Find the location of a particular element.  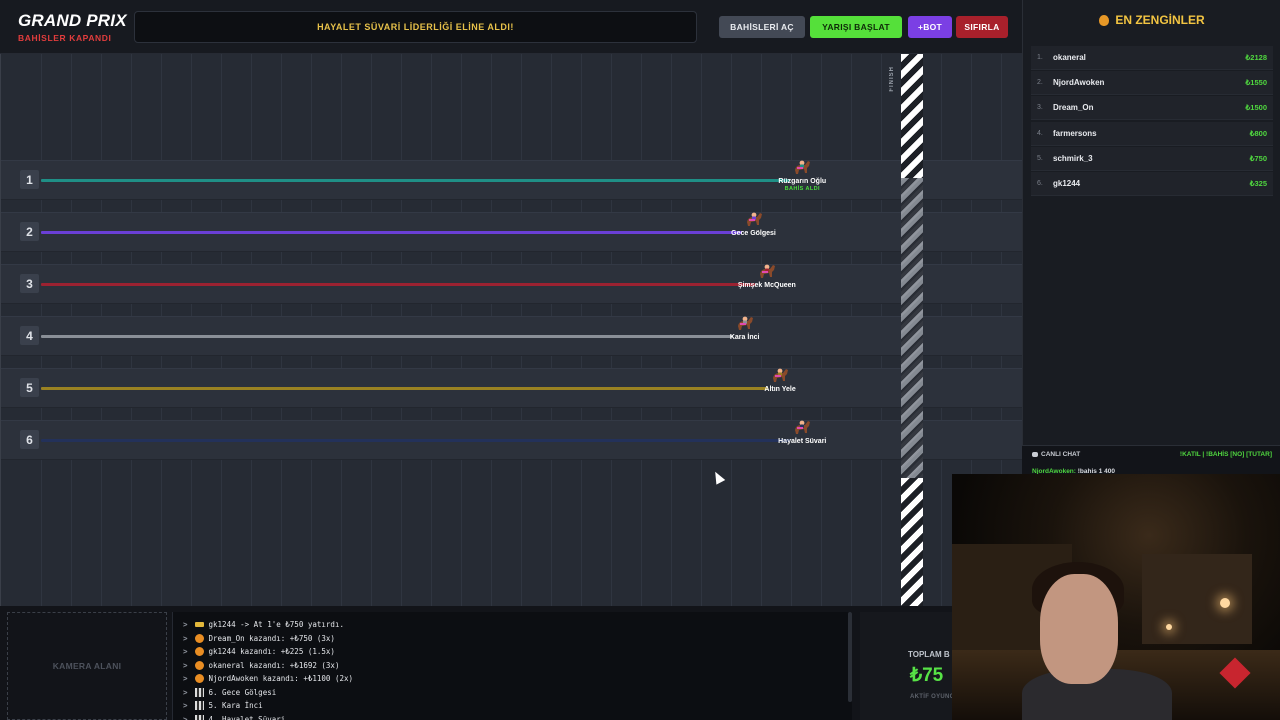

chat-title-text: CANLI CHAT is located at coordinates (1061, 454).